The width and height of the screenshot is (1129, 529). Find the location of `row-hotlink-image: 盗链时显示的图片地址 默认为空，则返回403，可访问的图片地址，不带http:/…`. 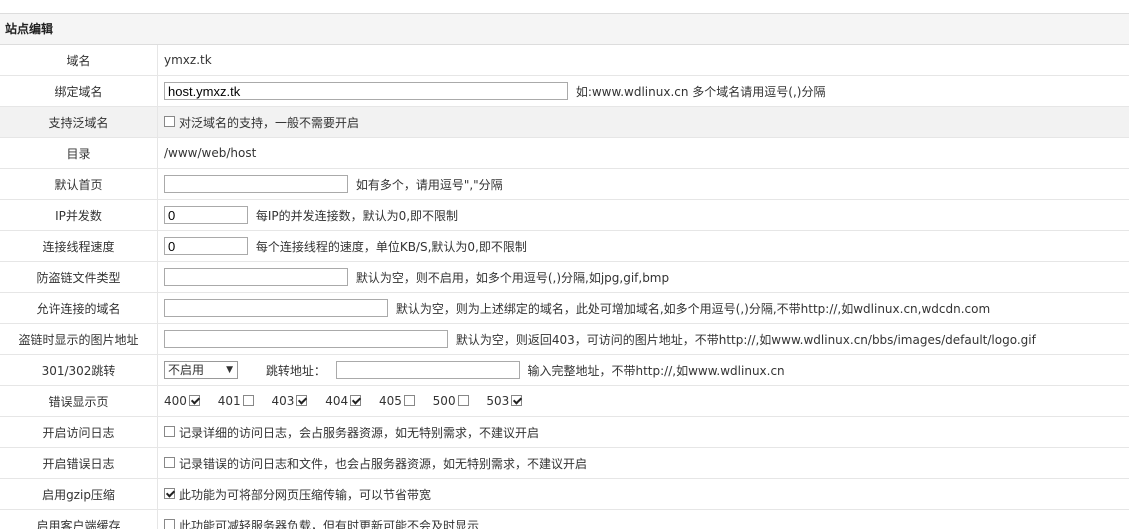

row-hotlink-image: 盗链时显示的图片地址 默认为空，则返回403，可访问的图片地址，不带http:/… is located at coordinates (564, 339).